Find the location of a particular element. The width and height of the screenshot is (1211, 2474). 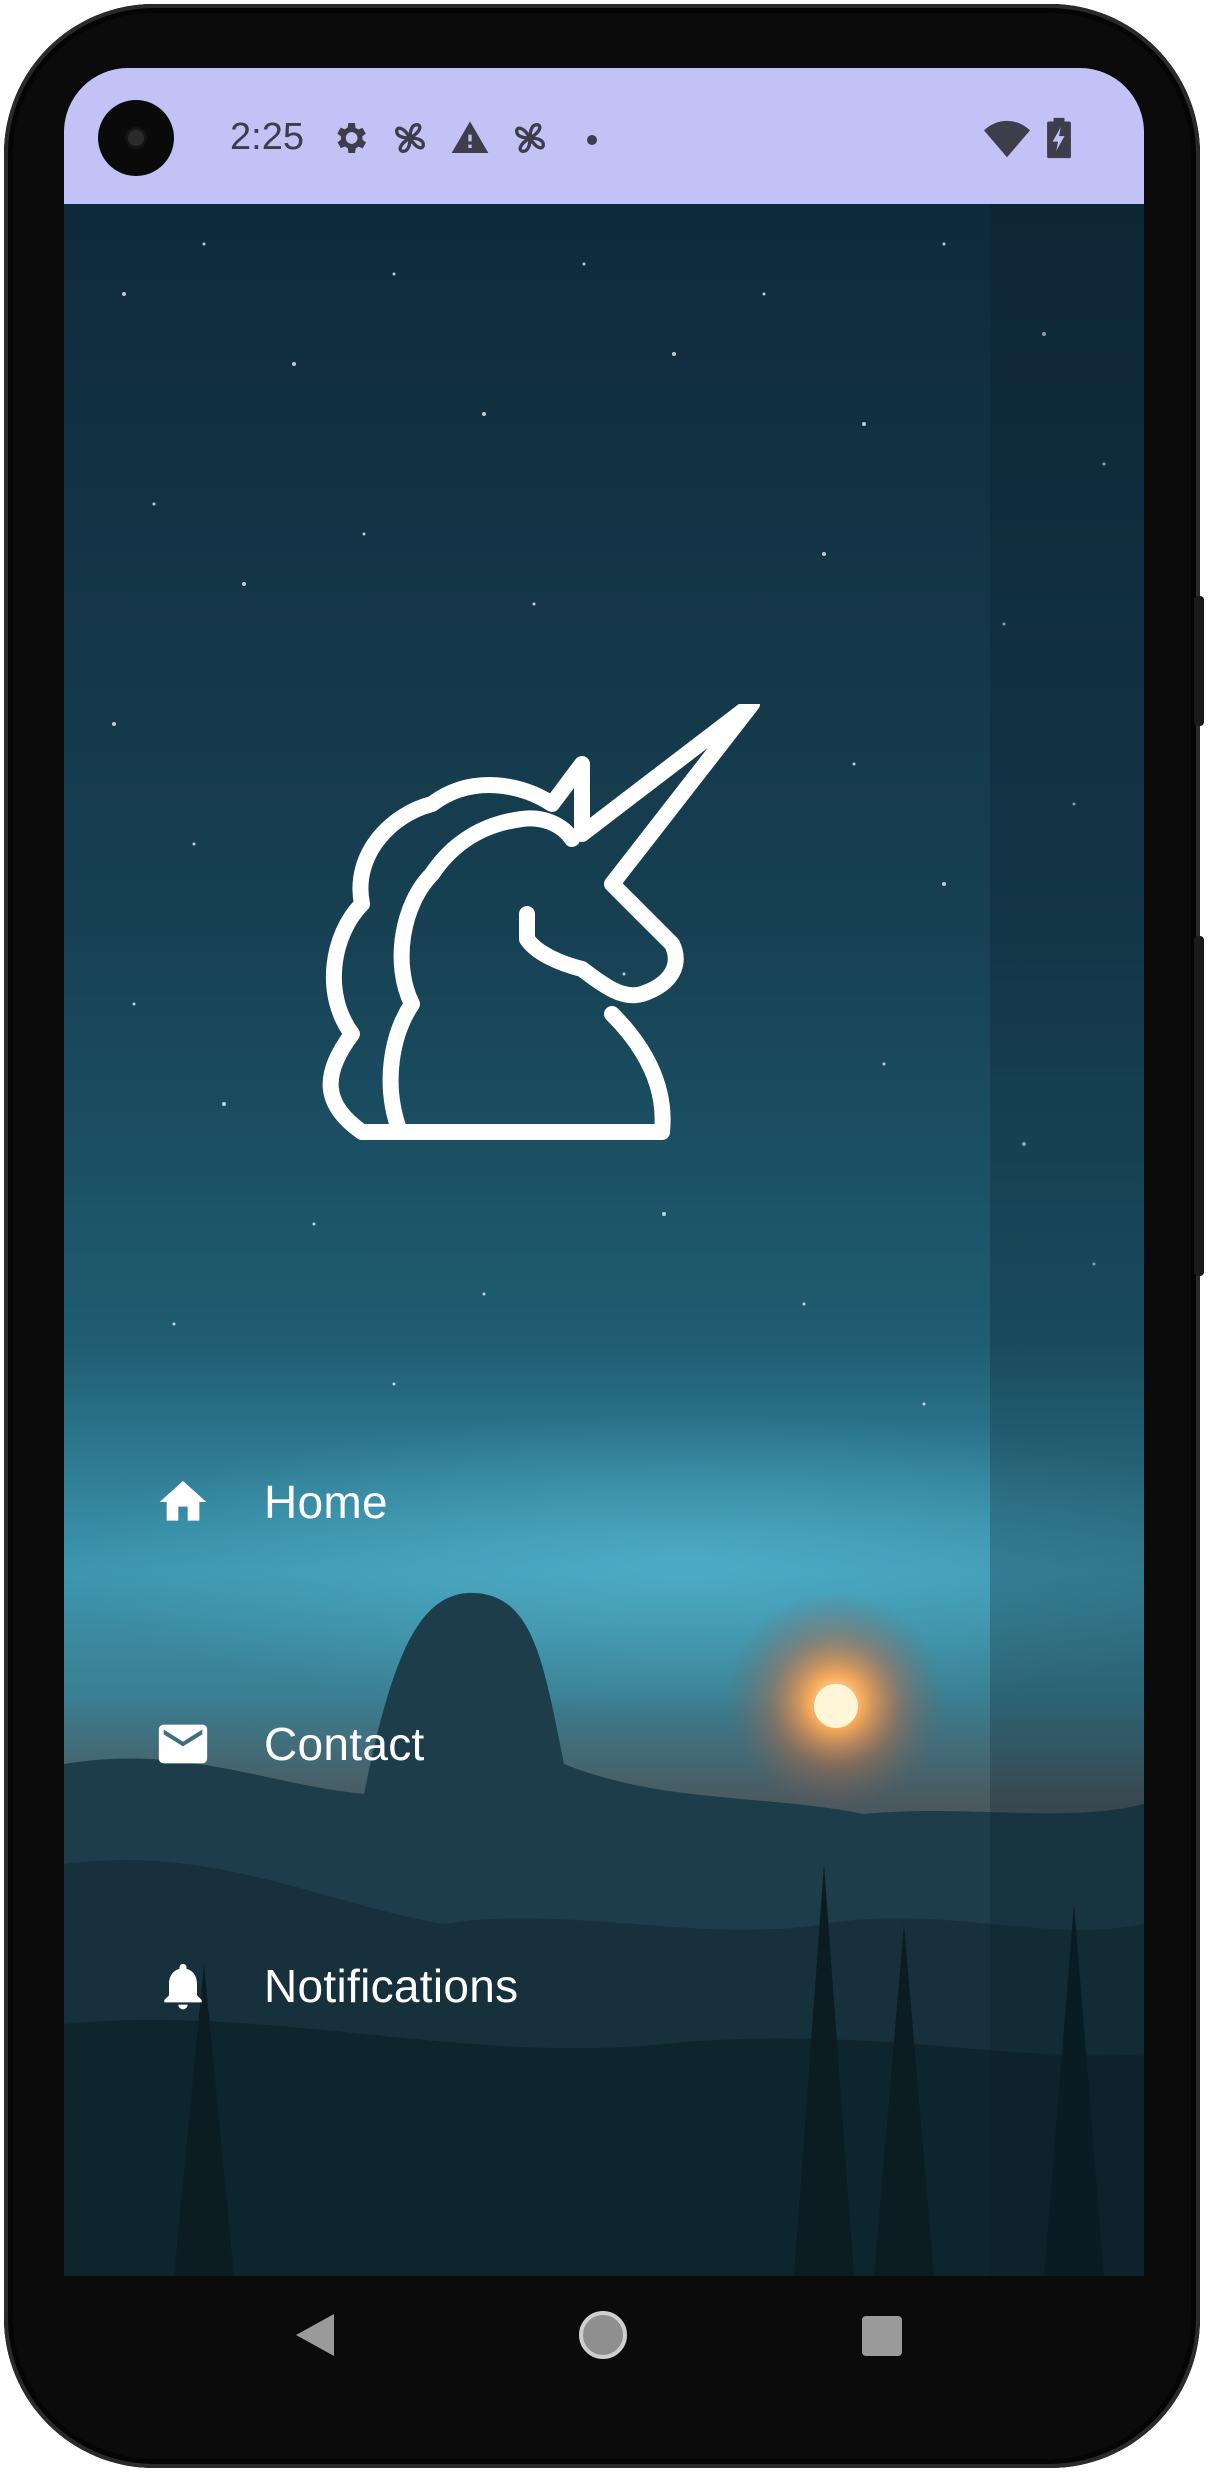

bell-icon is located at coordinates (183, 1986).